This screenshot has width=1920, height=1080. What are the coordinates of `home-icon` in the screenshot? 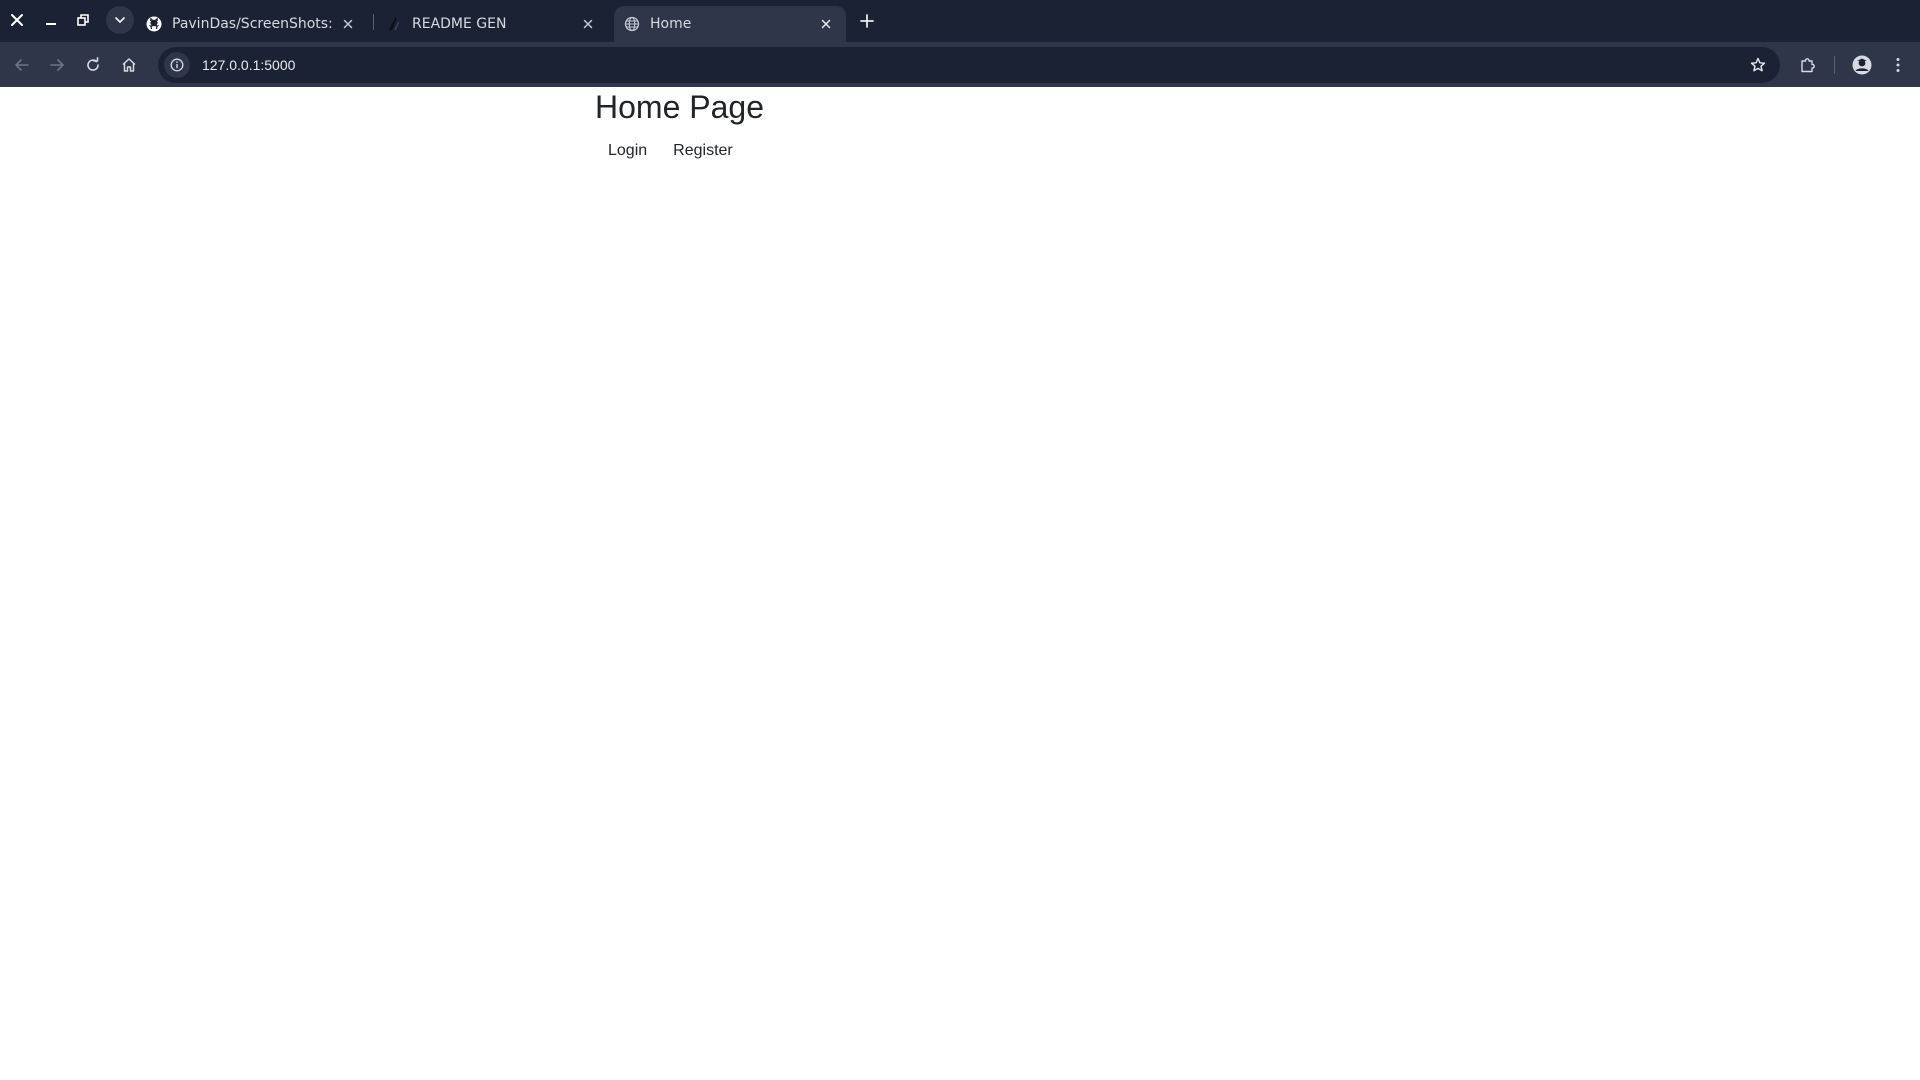 It's located at (129, 65).